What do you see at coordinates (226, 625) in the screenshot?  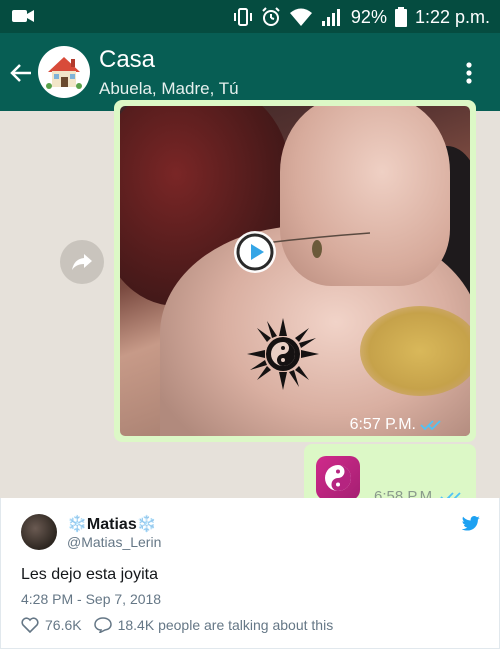 I see `talking-count: 18.4K people are talking about this` at bounding box center [226, 625].